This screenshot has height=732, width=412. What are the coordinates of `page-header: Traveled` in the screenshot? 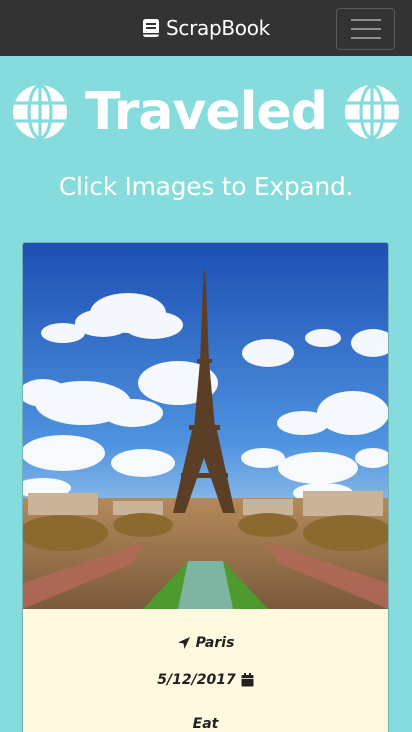 It's located at (206, 112).